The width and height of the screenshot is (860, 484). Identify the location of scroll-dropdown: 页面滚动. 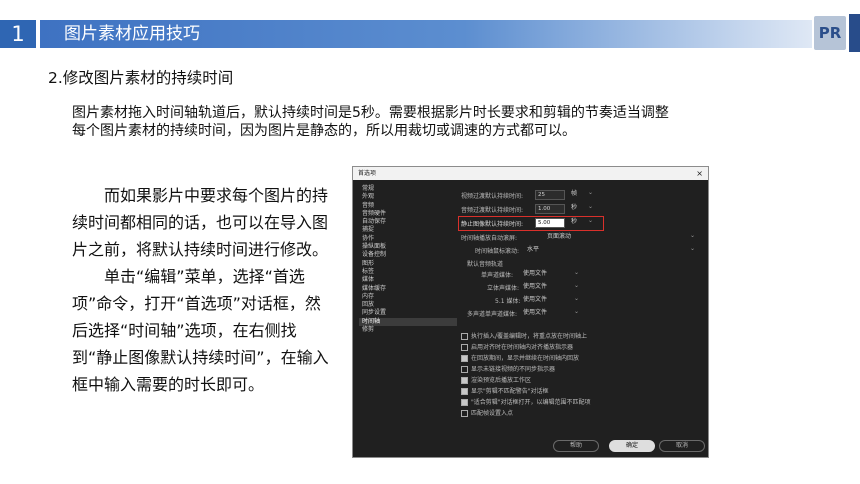
(622, 236).